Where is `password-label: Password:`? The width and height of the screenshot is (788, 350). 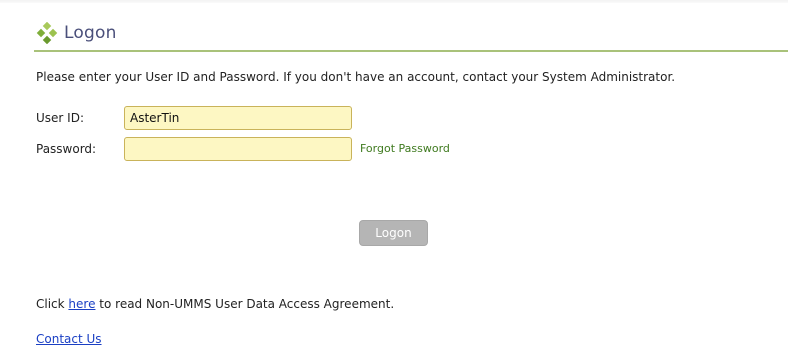
password-label: Password: is located at coordinates (66, 149).